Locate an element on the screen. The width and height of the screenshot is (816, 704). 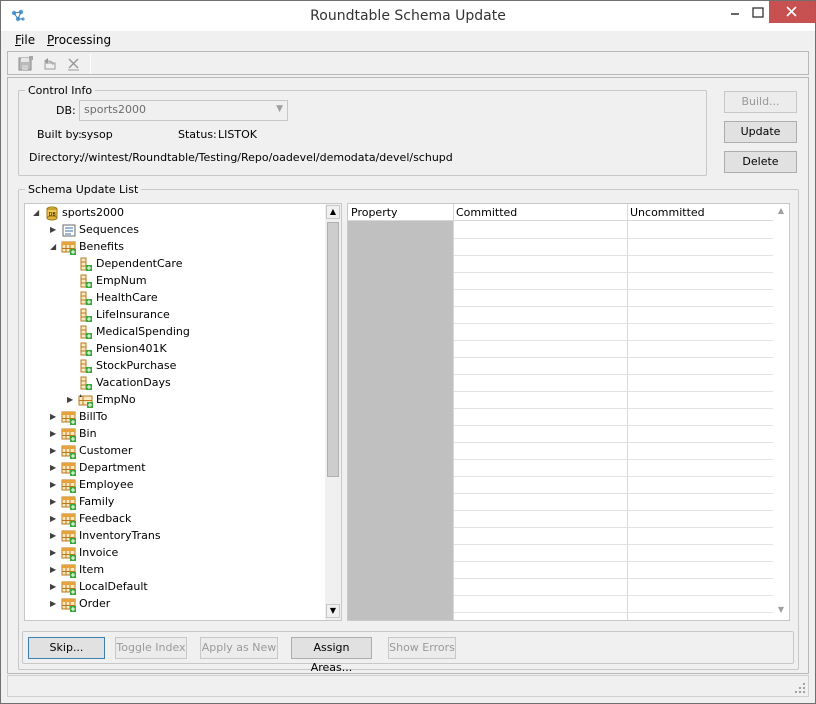
undo-icon is located at coordinates (50, 64).